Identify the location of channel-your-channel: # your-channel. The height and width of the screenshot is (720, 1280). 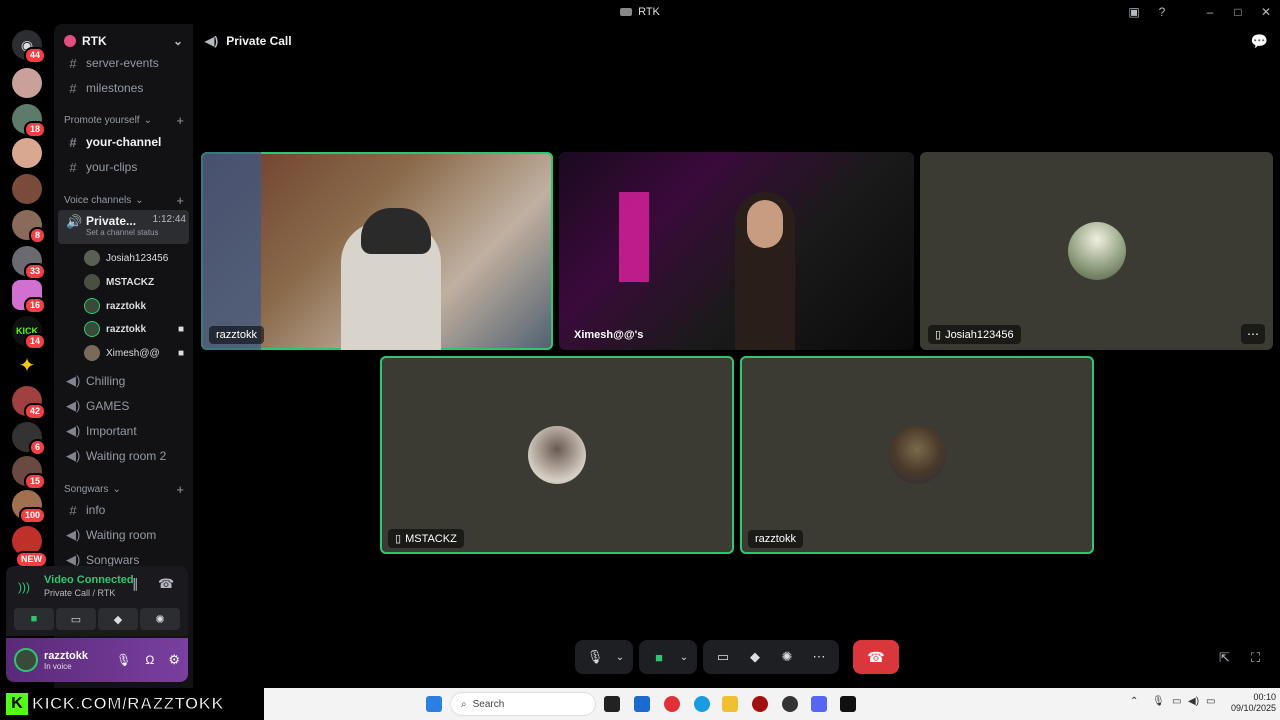
(123, 142).